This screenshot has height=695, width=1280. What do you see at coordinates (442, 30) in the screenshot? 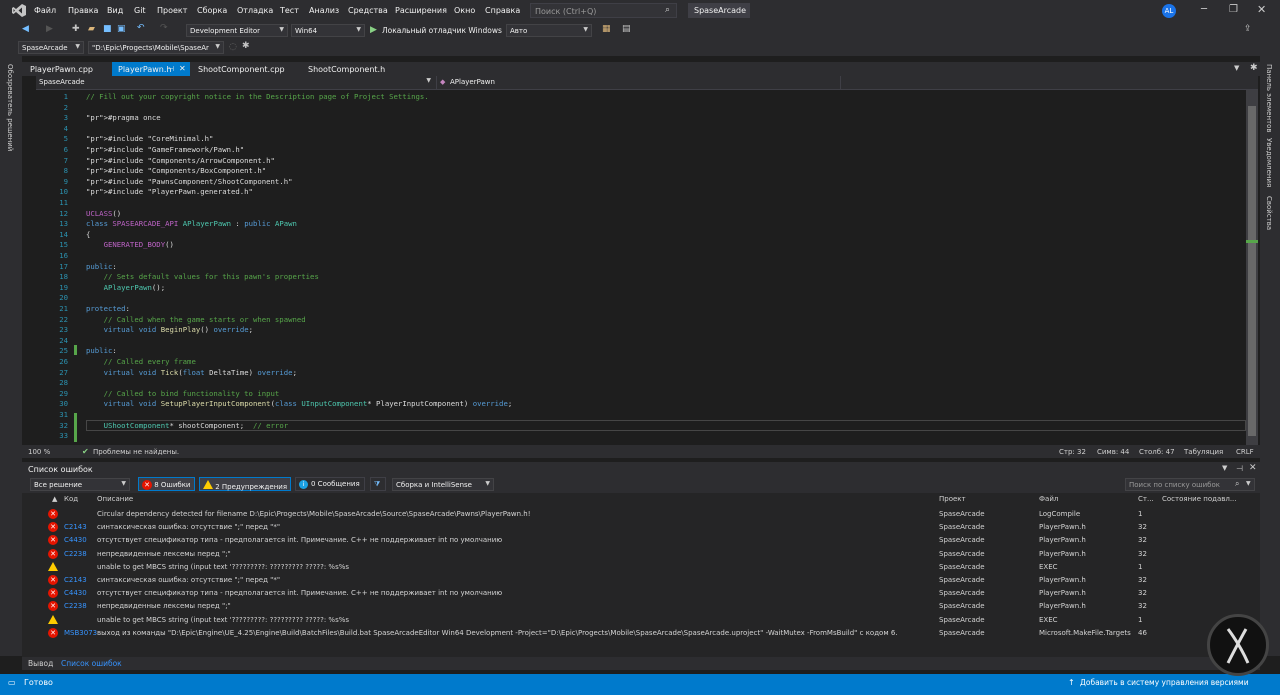
I see `debugger-label: Локальный отладчик Windows` at bounding box center [442, 30].